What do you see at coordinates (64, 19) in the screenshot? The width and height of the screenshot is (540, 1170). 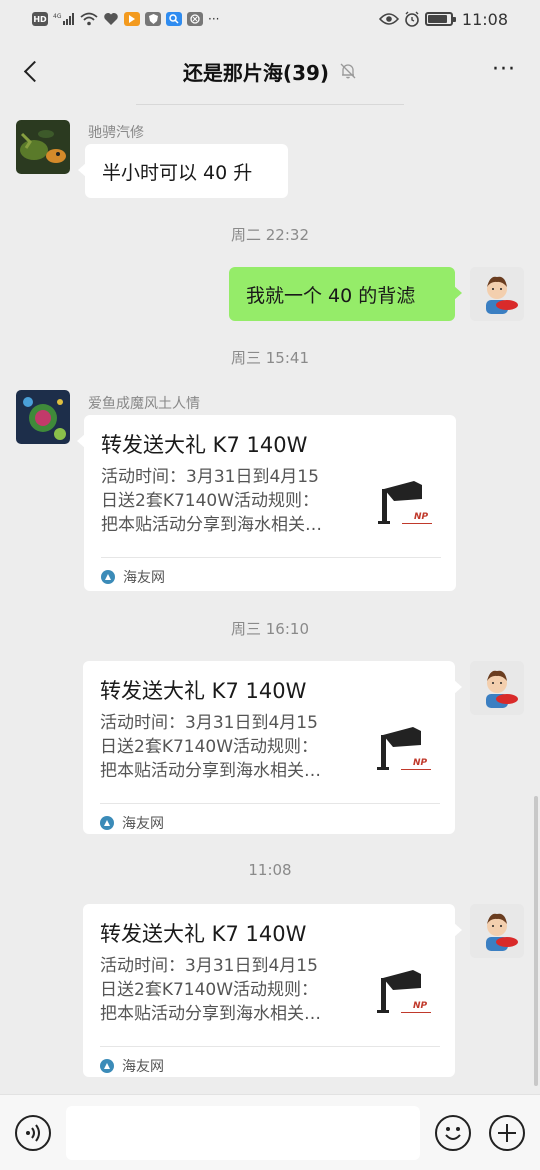 I see `4g-signal-icon: 4G` at bounding box center [64, 19].